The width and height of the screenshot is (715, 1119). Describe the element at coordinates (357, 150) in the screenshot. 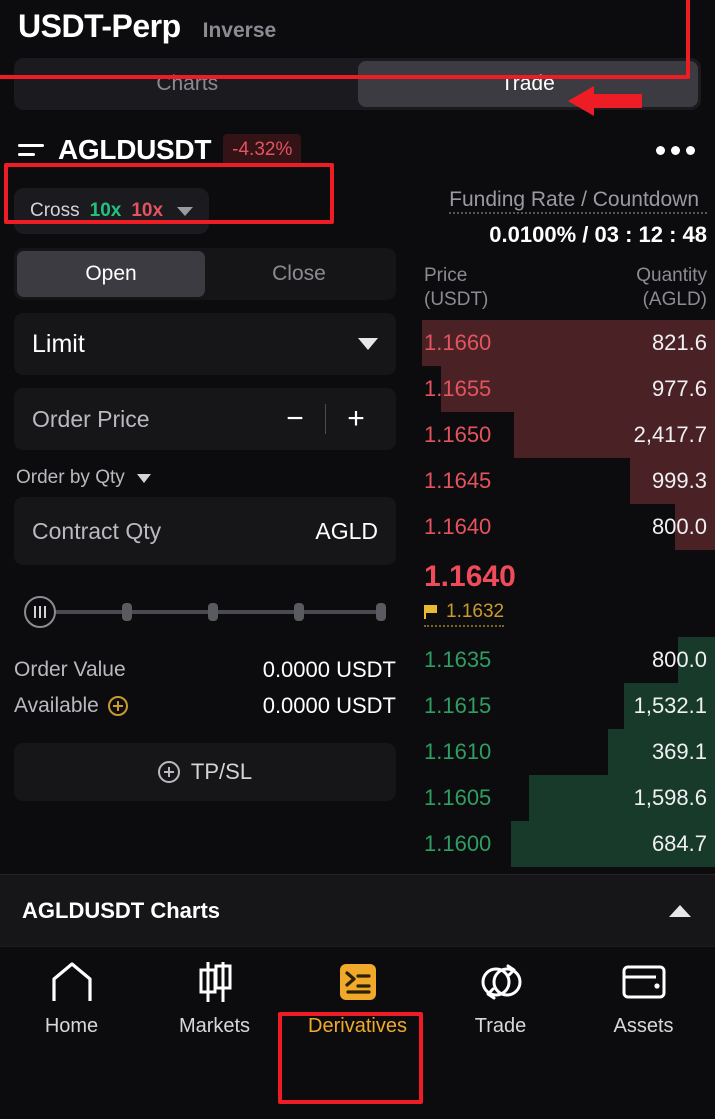

I see `symbol-bar: AGLDUSDT -4.32%` at that location.